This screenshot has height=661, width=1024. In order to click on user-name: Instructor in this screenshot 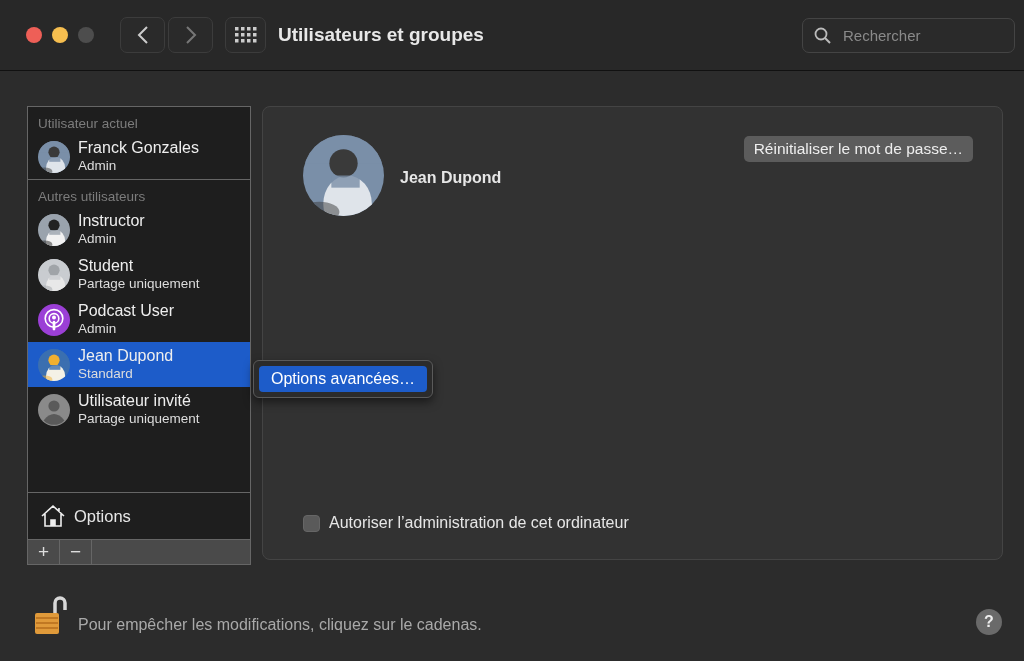, I will do `click(111, 221)`.